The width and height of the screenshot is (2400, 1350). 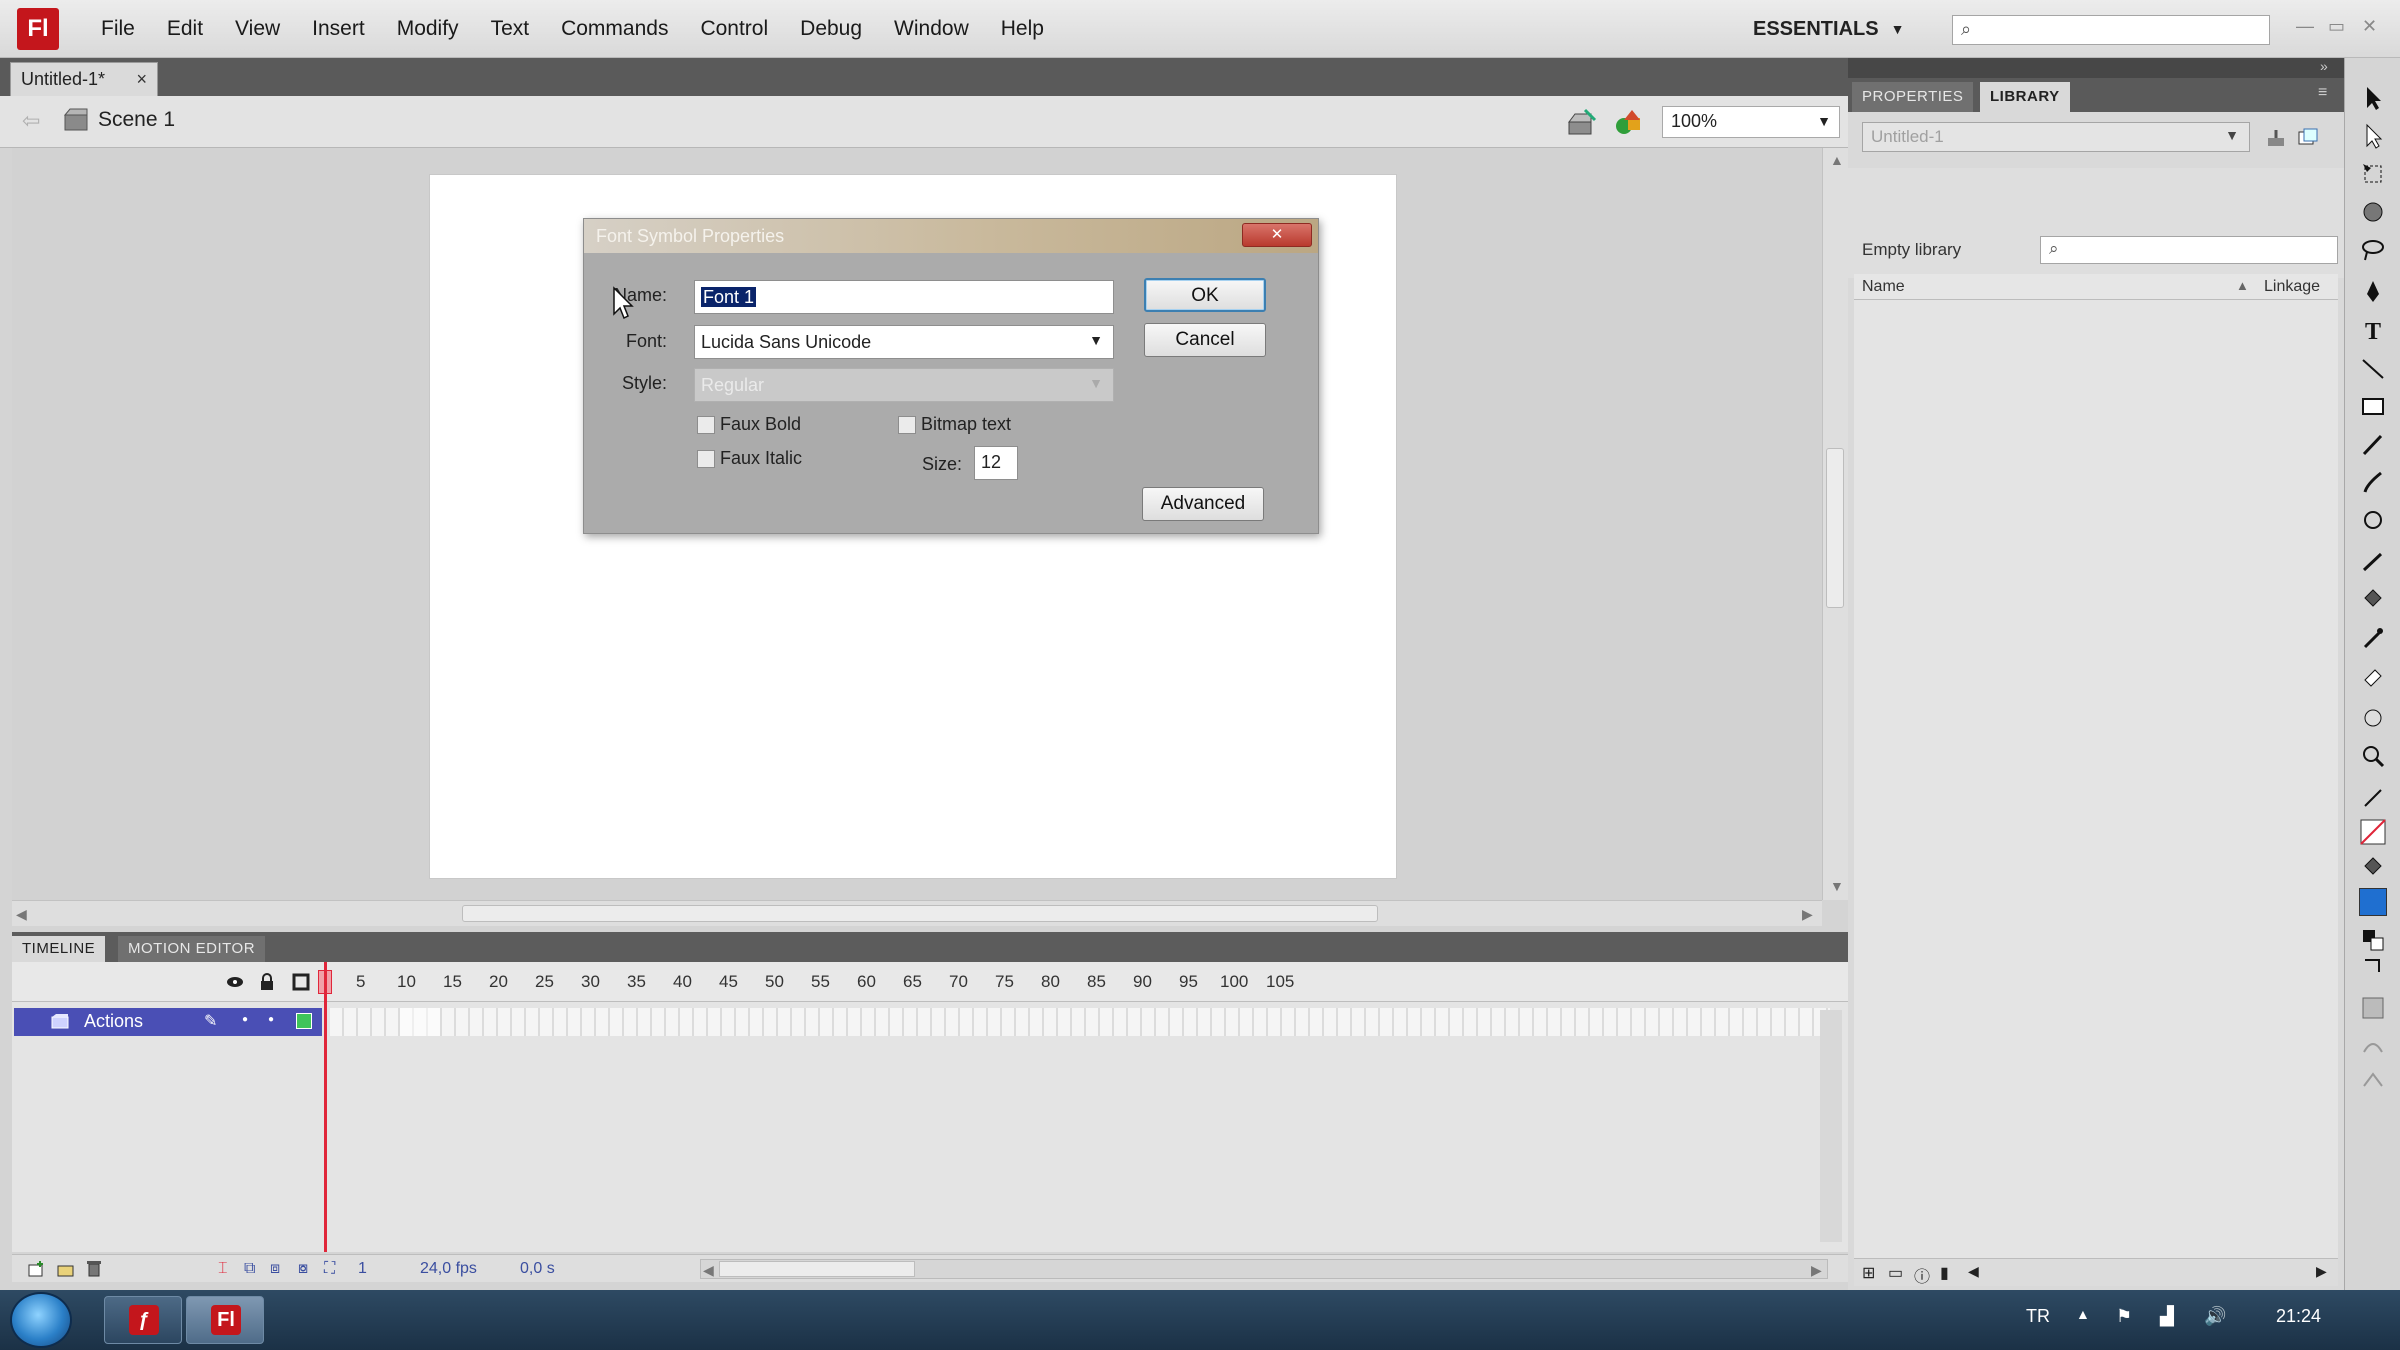 What do you see at coordinates (267, 982) in the screenshot?
I see `lock-icon` at bounding box center [267, 982].